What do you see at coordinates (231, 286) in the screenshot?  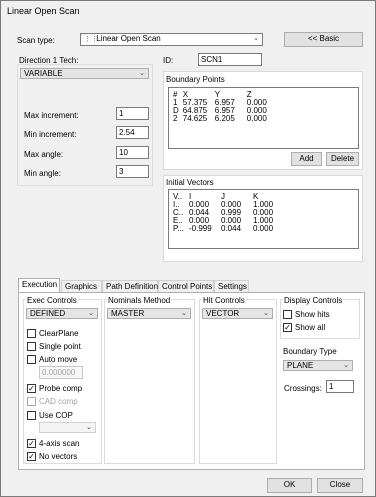 I see `tab-settings: Settings` at bounding box center [231, 286].